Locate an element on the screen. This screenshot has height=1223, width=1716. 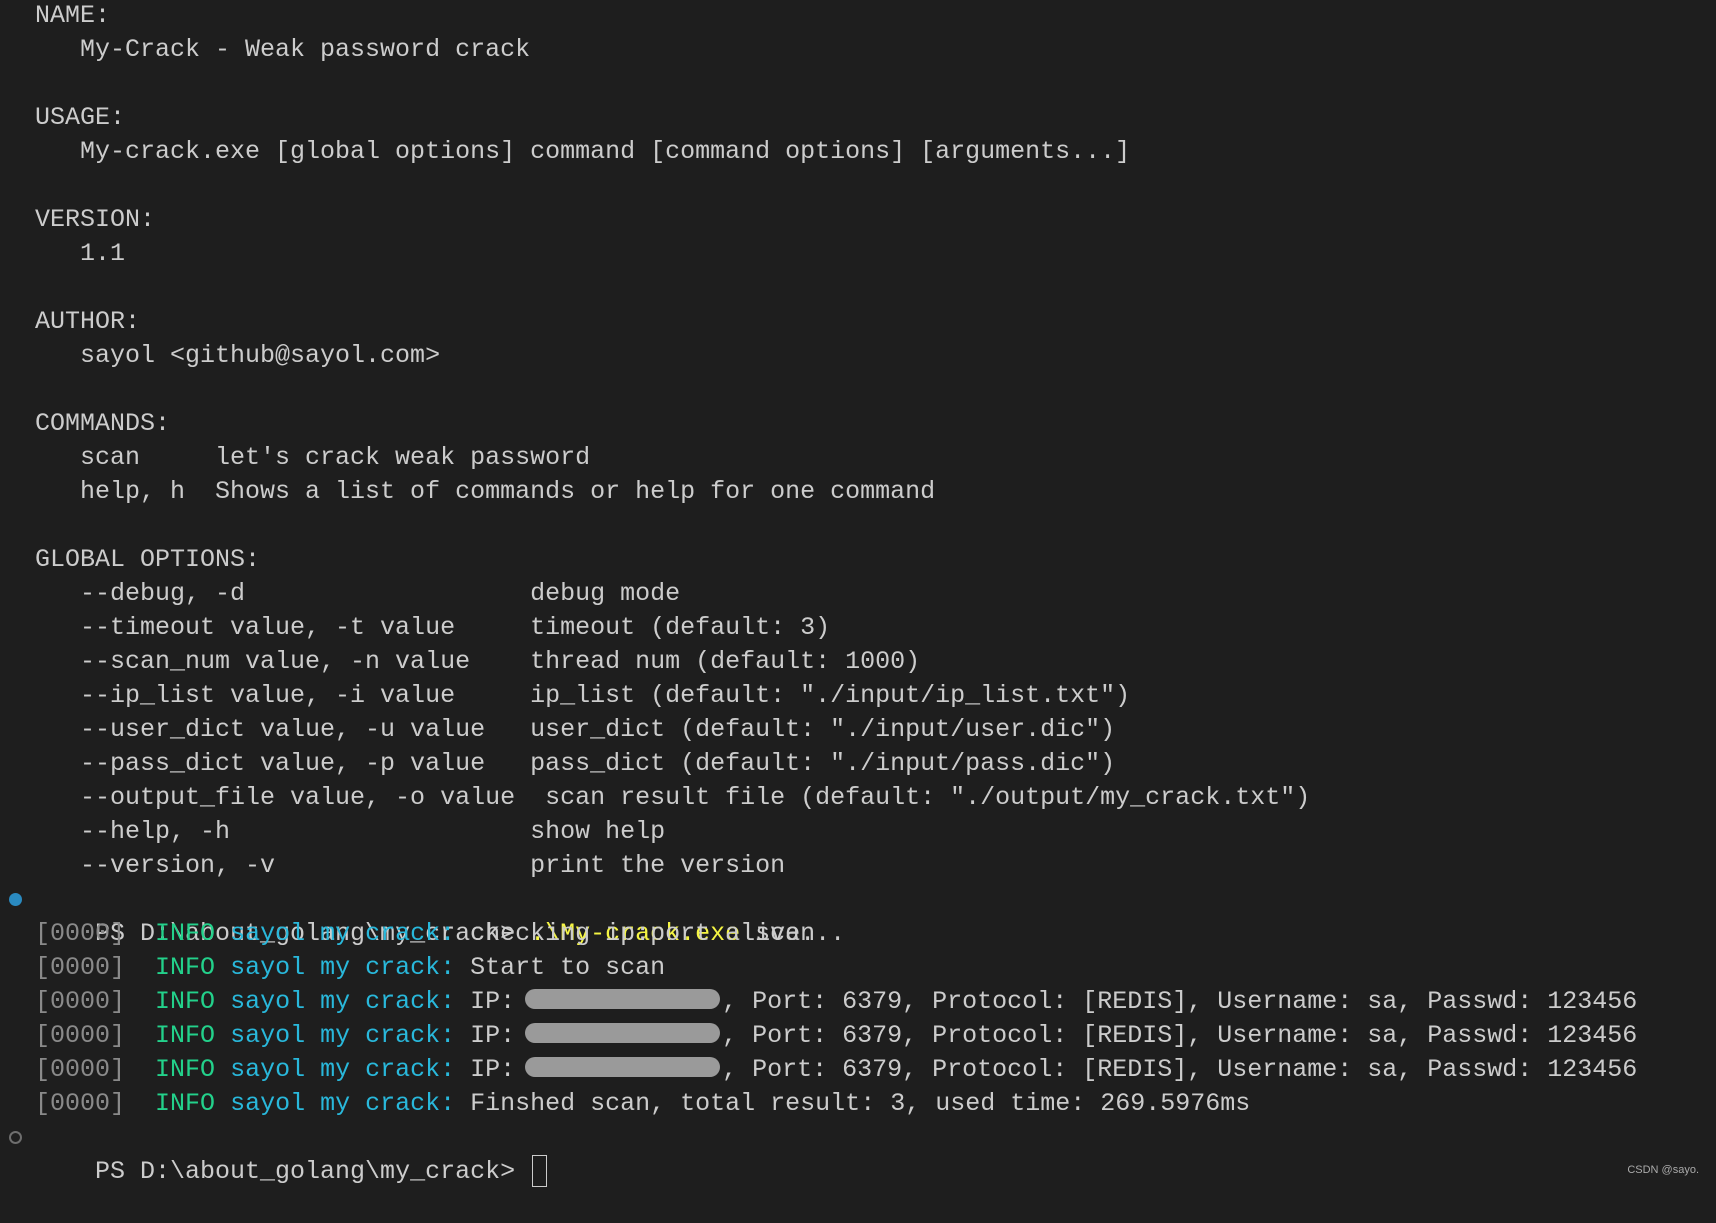
terminal-cursor is located at coordinates (540, 1171).